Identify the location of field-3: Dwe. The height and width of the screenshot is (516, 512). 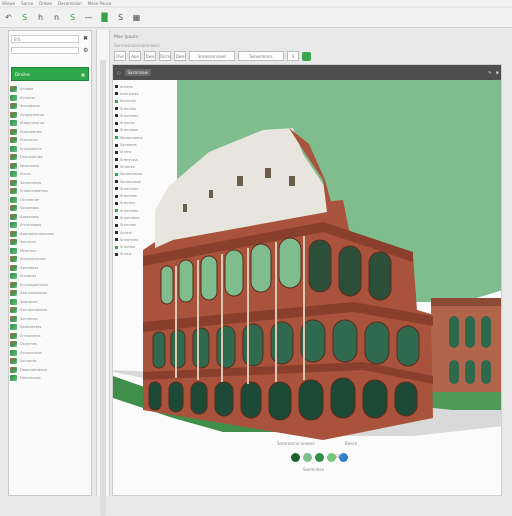
(150, 56).